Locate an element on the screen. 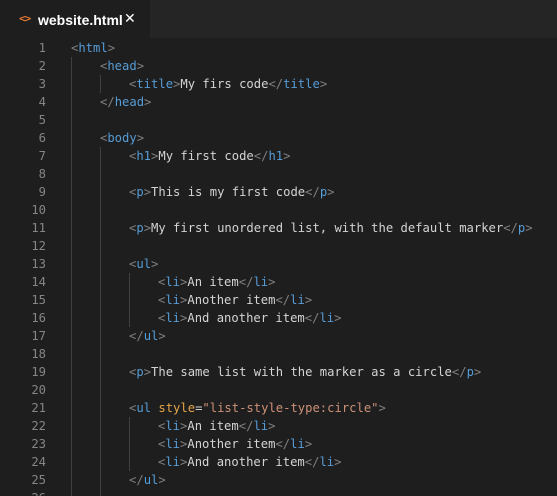 Image resolution: width=557 pixels, height=496 pixels. line-code: <body> is located at coordinates (122, 138).